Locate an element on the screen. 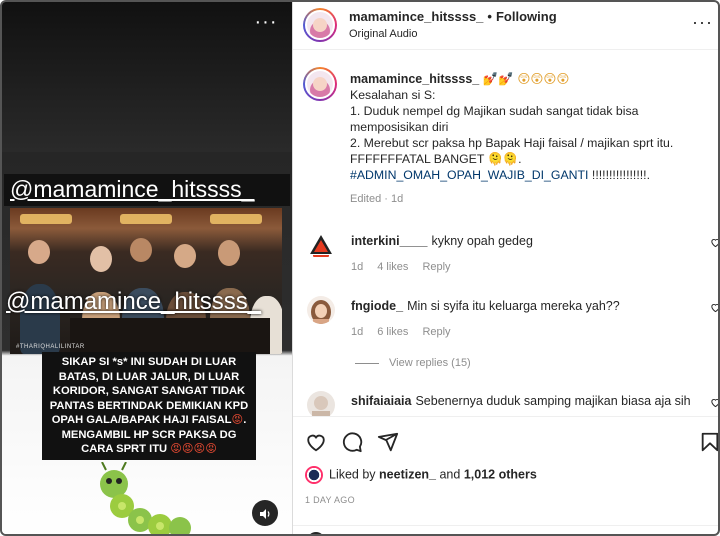 The height and width of the screenshot is (536, 720). hashtag-link: #ADMIN_OMAH_OPAH_WAJIB_DI_GANTI is located at coordinates (469, 175).